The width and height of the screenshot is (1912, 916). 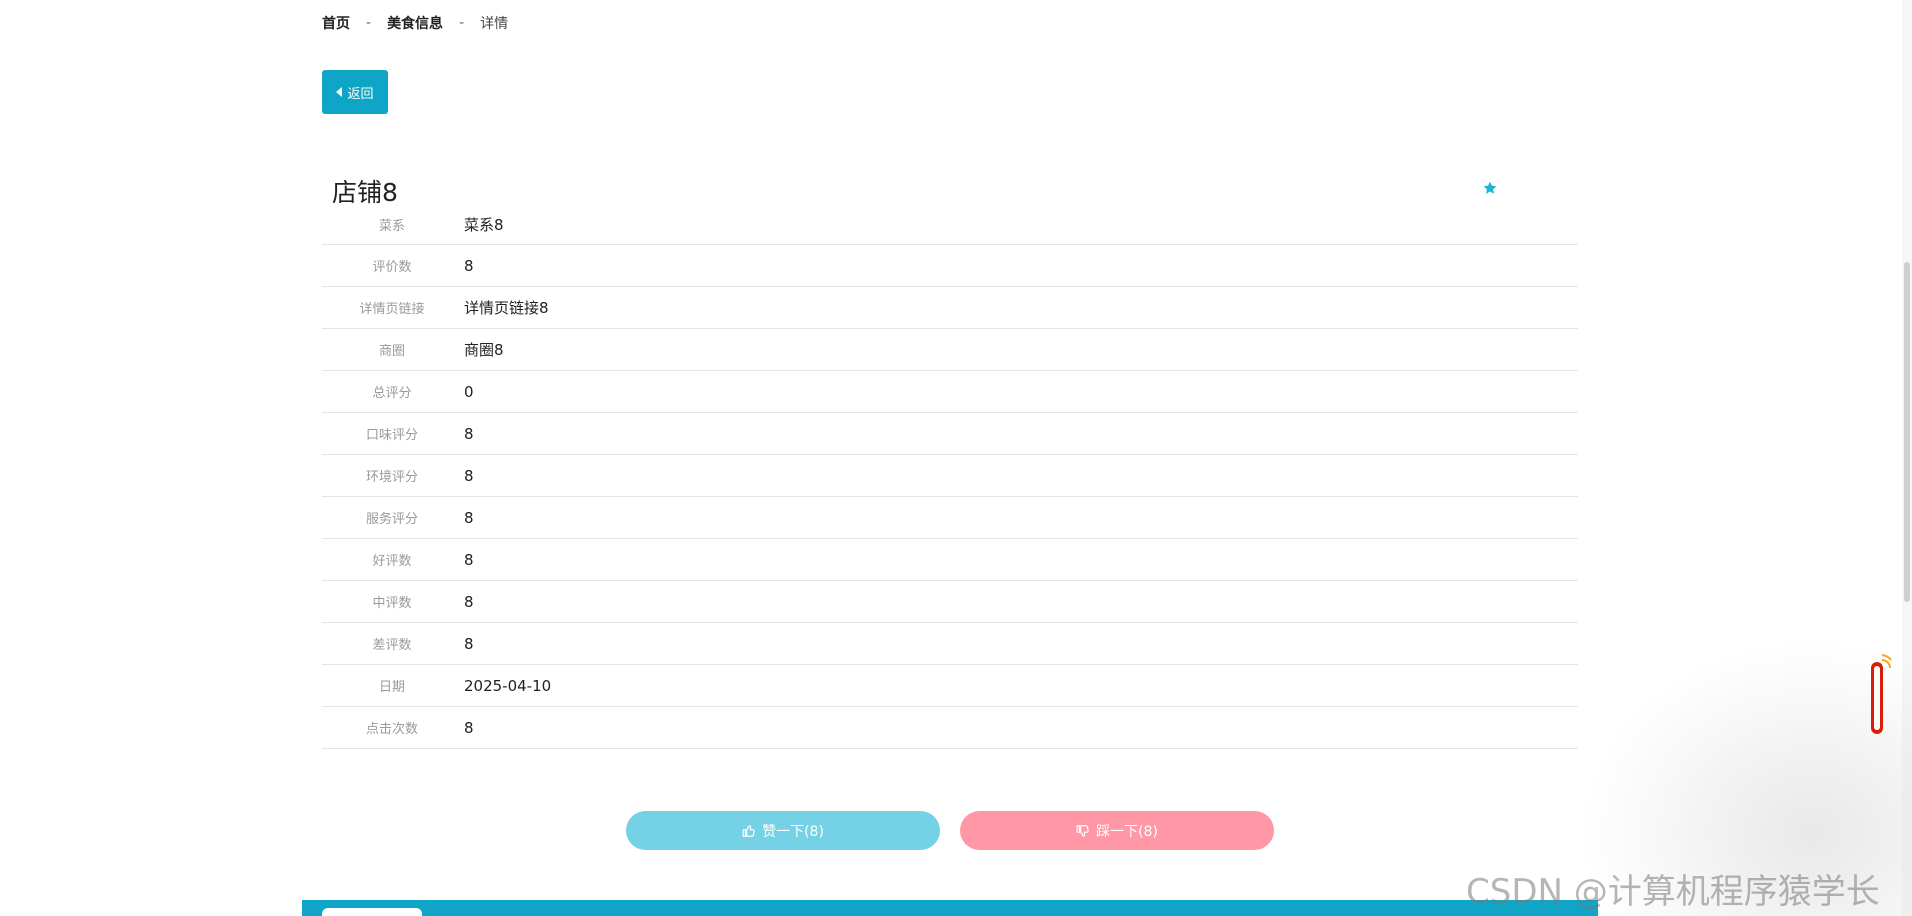 What do you see at coordinates (506, 308) in the screenshot?
I see `detail-value: 详情页链接8` at bounding box center [506, 308].